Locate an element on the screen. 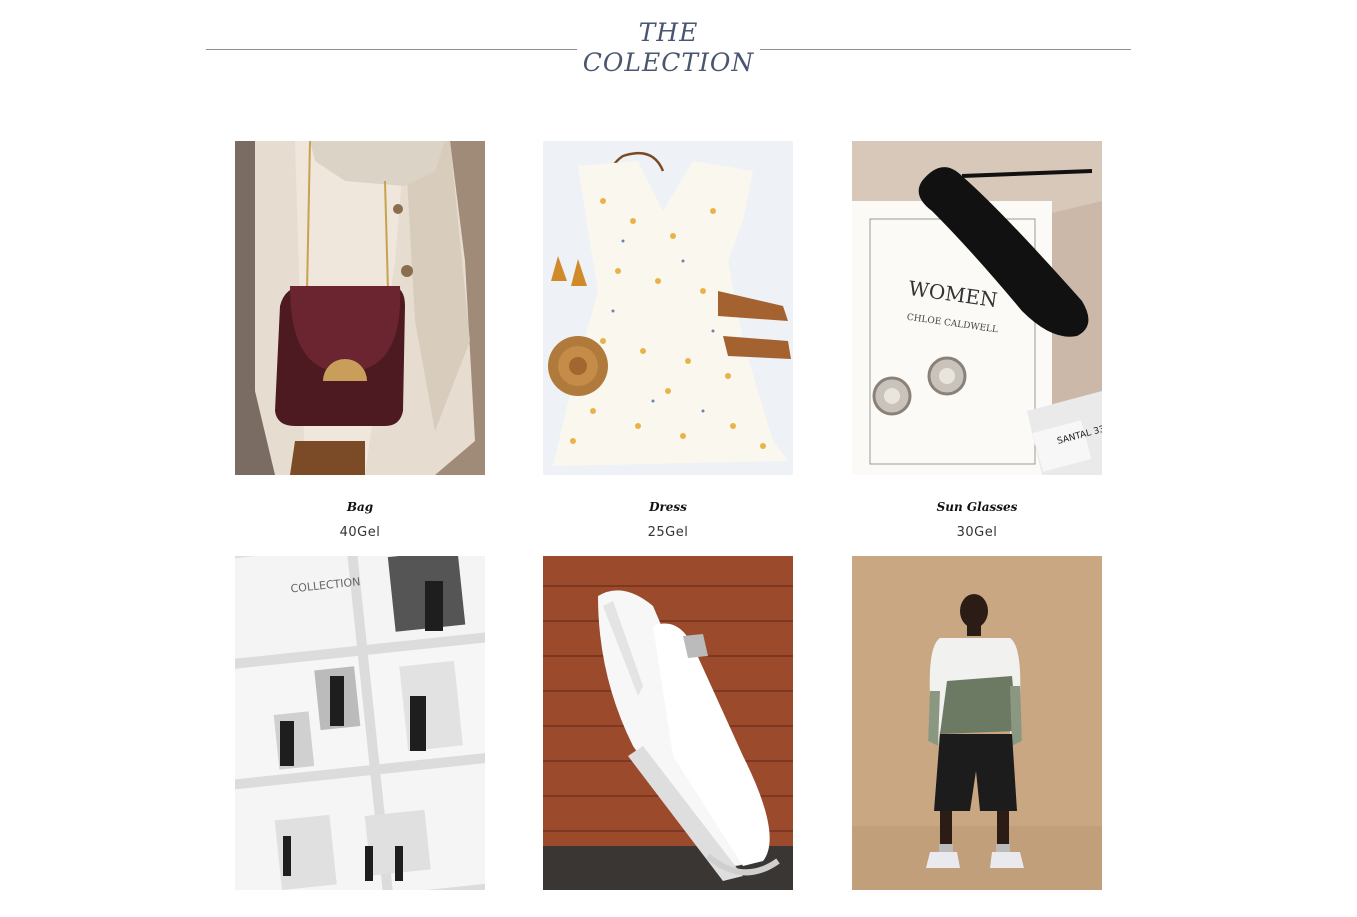 The height and width of the screenshot is (917, 1357). product-name: Dress is located at coordinates (668, 507).